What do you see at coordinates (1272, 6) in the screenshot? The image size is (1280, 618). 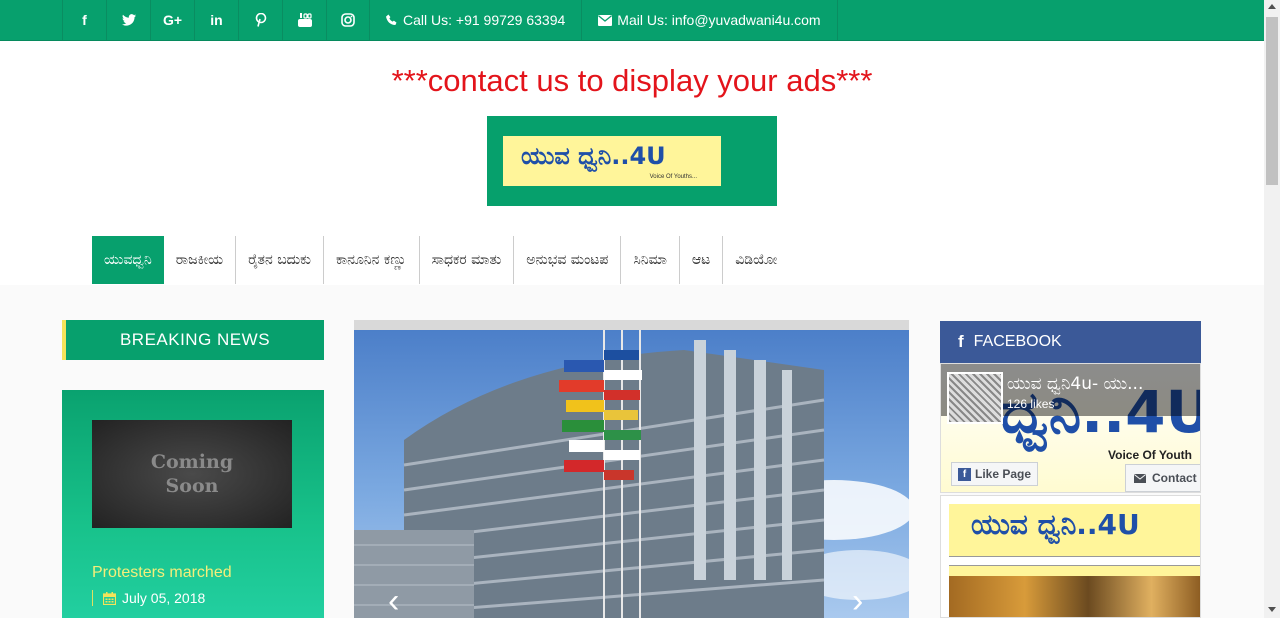 I see `scroll-up-arrow-icon` at bounding box center [1272, 6].